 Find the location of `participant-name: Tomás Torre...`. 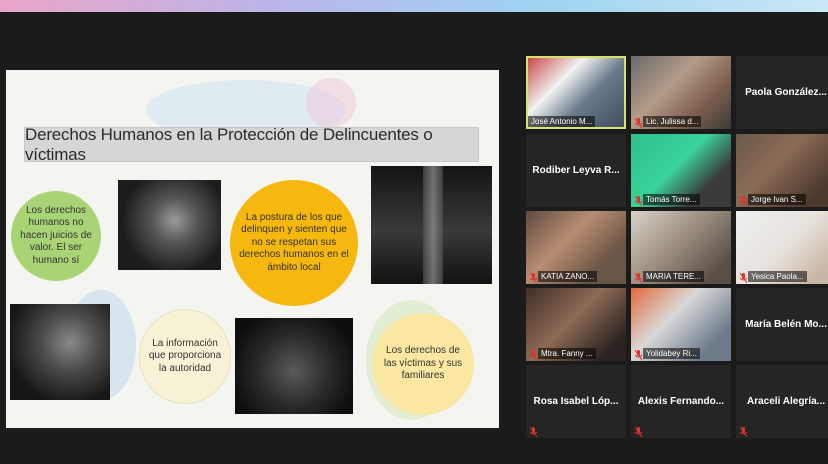

participant-name: Tomás Torre... is located at coordinates (671, 199).